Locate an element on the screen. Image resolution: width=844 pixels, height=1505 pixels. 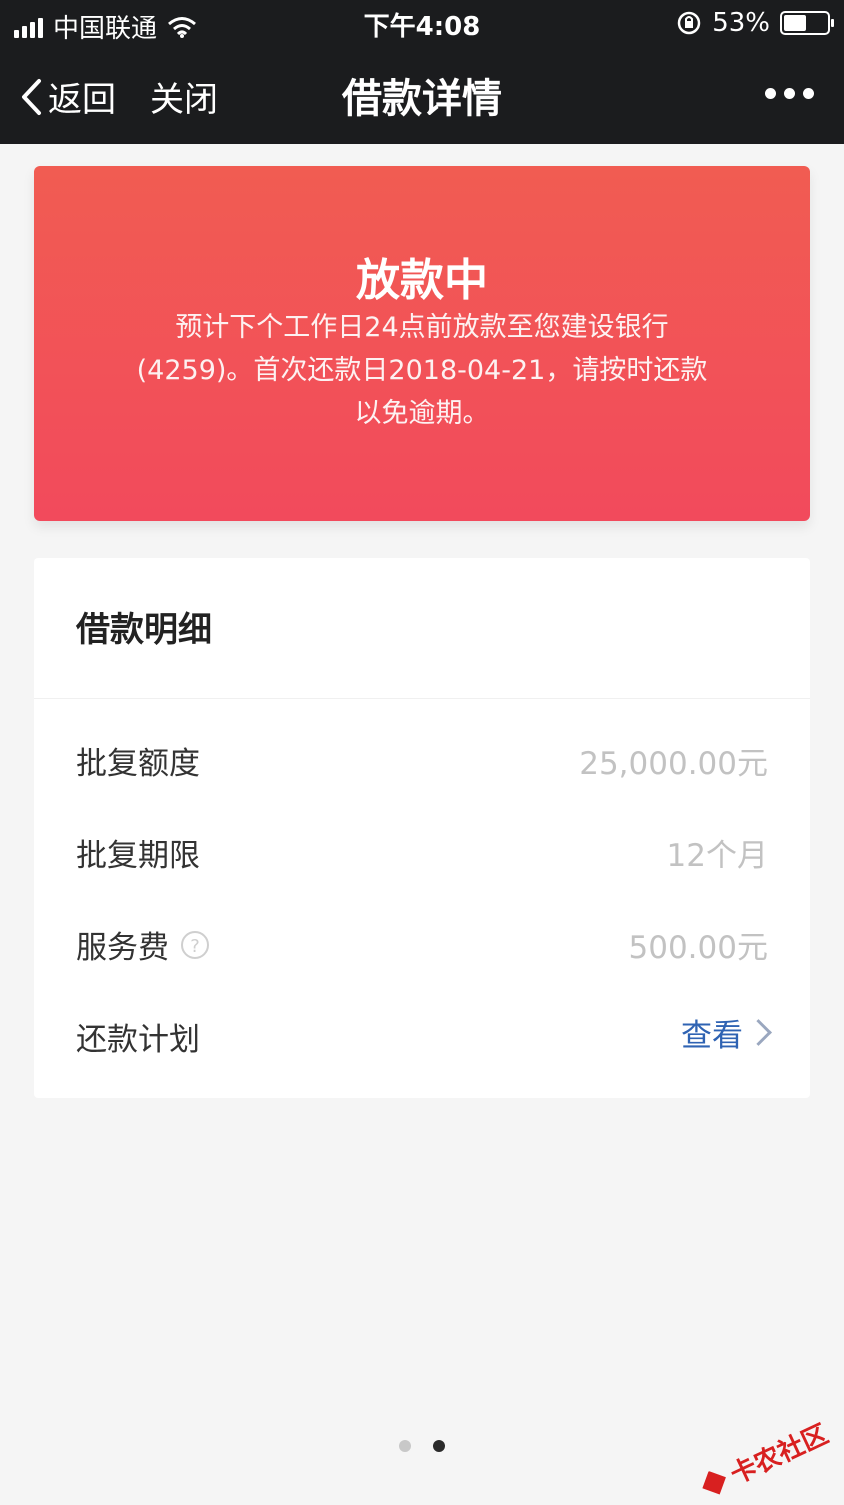
page-dot-active is located at coordinates (439, 1446).